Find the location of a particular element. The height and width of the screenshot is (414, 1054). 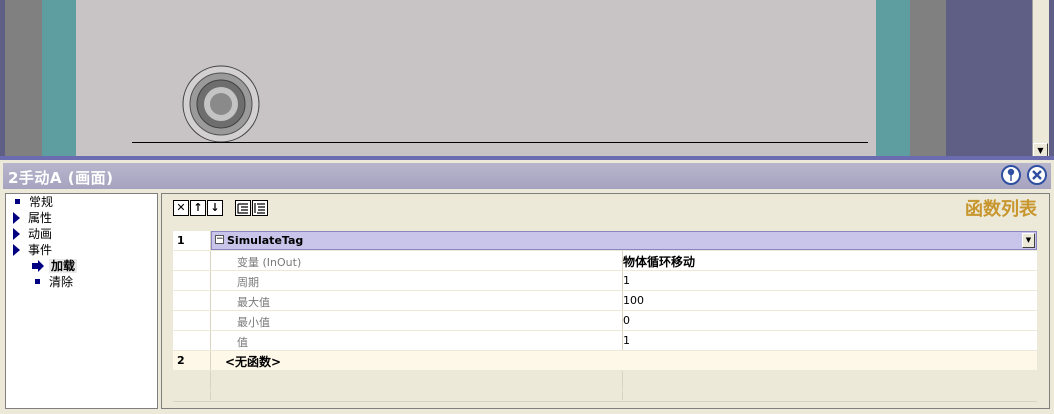

properties-titlebar: 2手动A (画面) is located at coordinates (527, 176).